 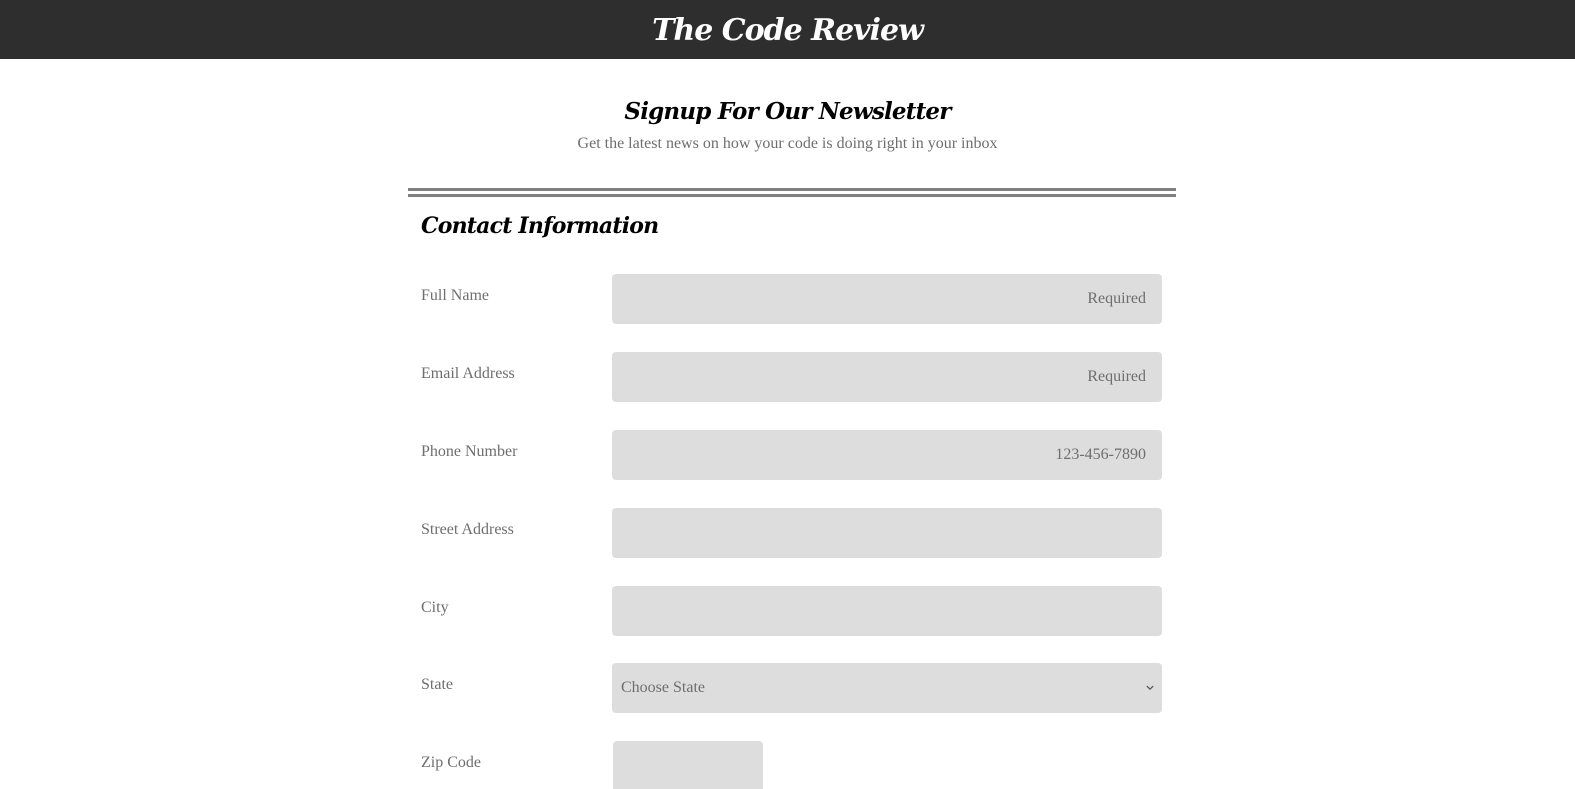 I want to click on section-divider, so click(x=792, y=192).